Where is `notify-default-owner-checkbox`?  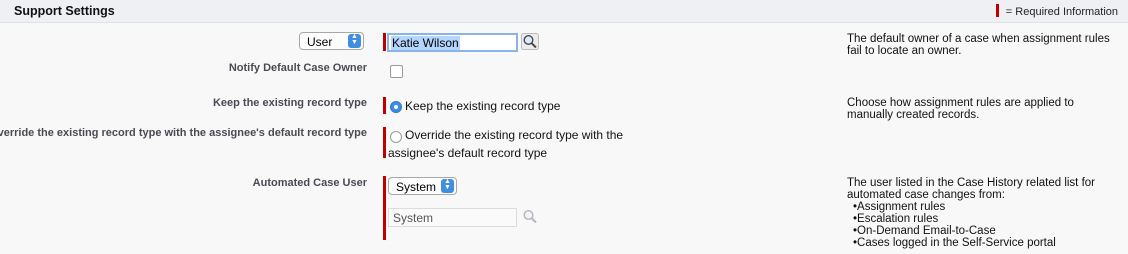
notify-default-owner-checkbox is located at coordinates (396, 71).